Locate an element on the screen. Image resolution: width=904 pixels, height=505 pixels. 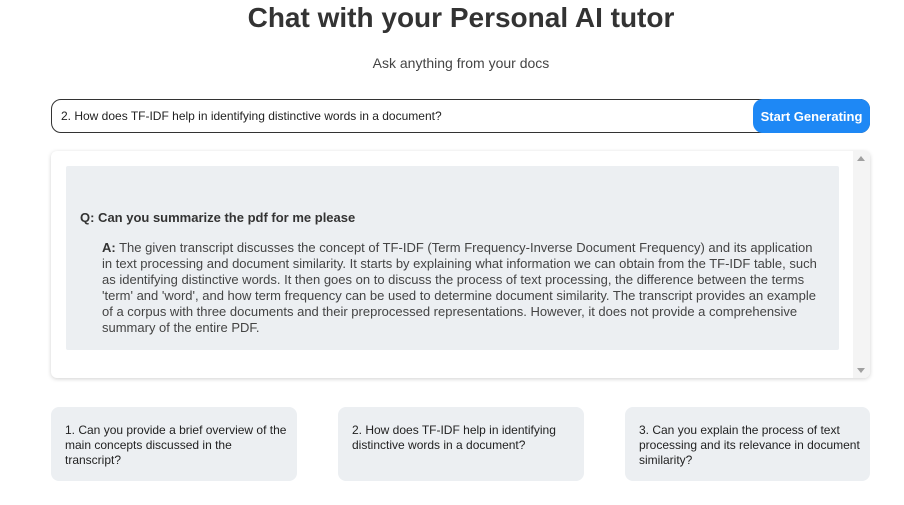
scroll-up-arrow-icon is located at coordinates (861, 158).